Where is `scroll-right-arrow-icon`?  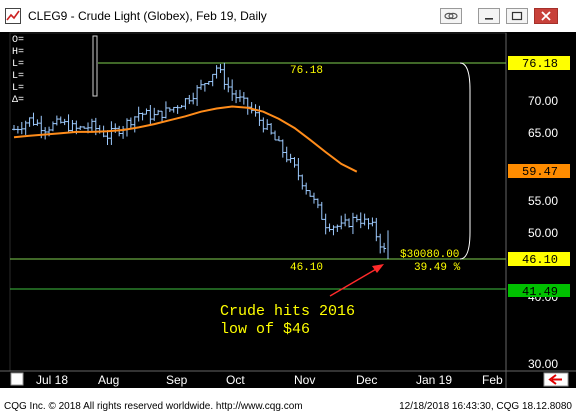
scroll-right-arrow-icon is located at coordinates (556, 379).